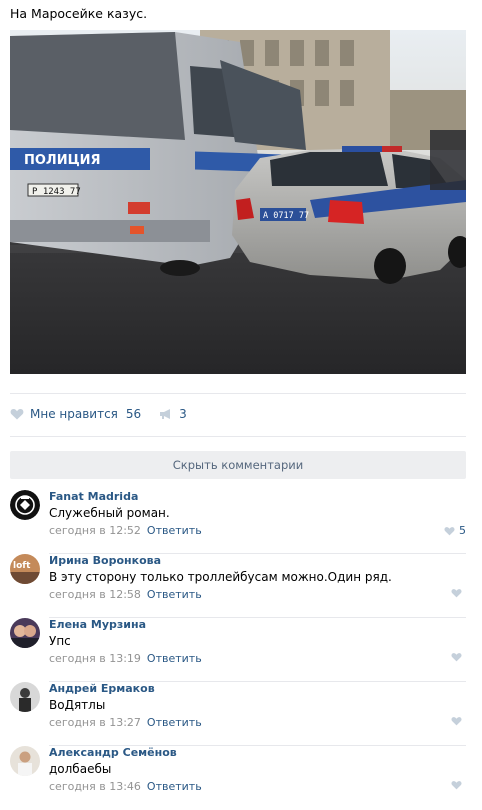  I want to click on comment-time: сегодня в 12:58, so click(95, 594).